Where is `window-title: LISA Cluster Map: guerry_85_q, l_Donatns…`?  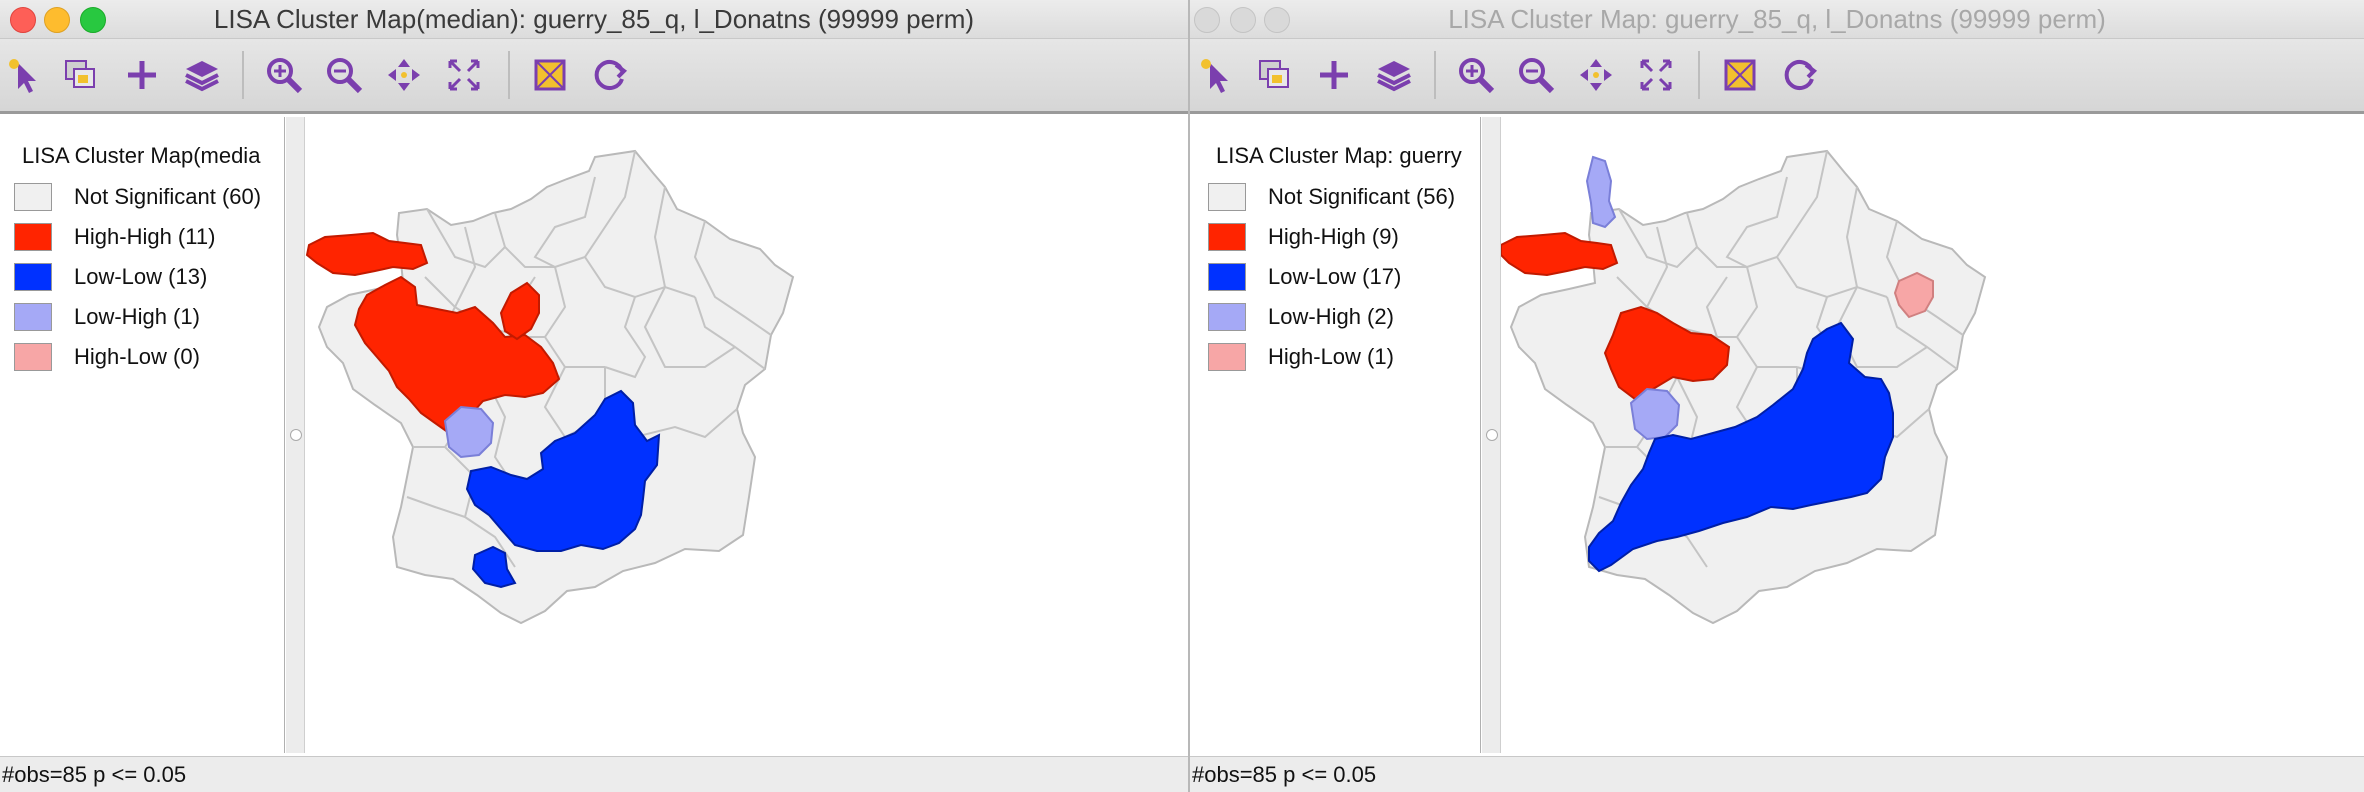 window-title: LISA Cluster Map: guerry_85_q, l_Donatns… is located at coordinates (1777, 19).